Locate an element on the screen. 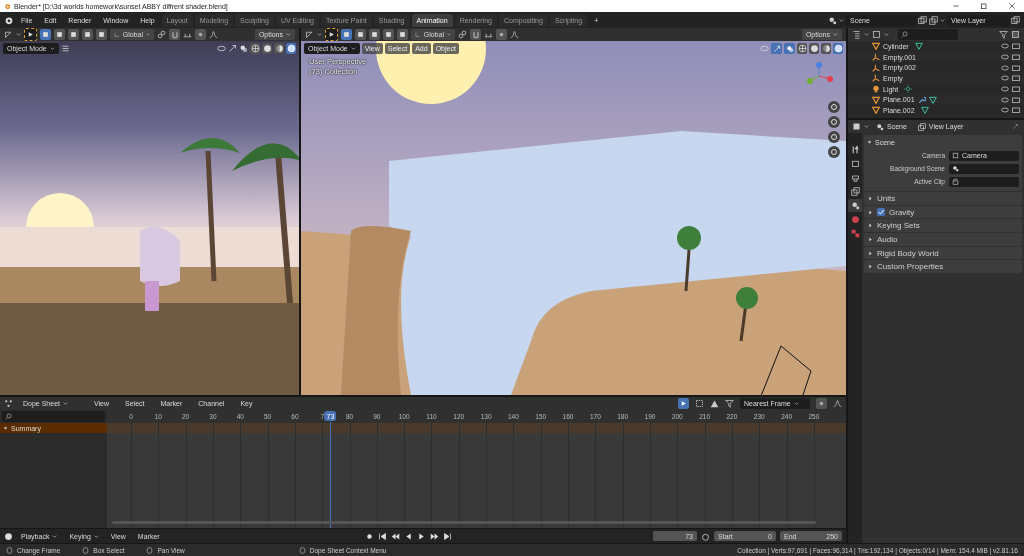 Image resolution: width=1024 pixels, height=556 pixels. gizmo-button is located at coordinates (776, 48).